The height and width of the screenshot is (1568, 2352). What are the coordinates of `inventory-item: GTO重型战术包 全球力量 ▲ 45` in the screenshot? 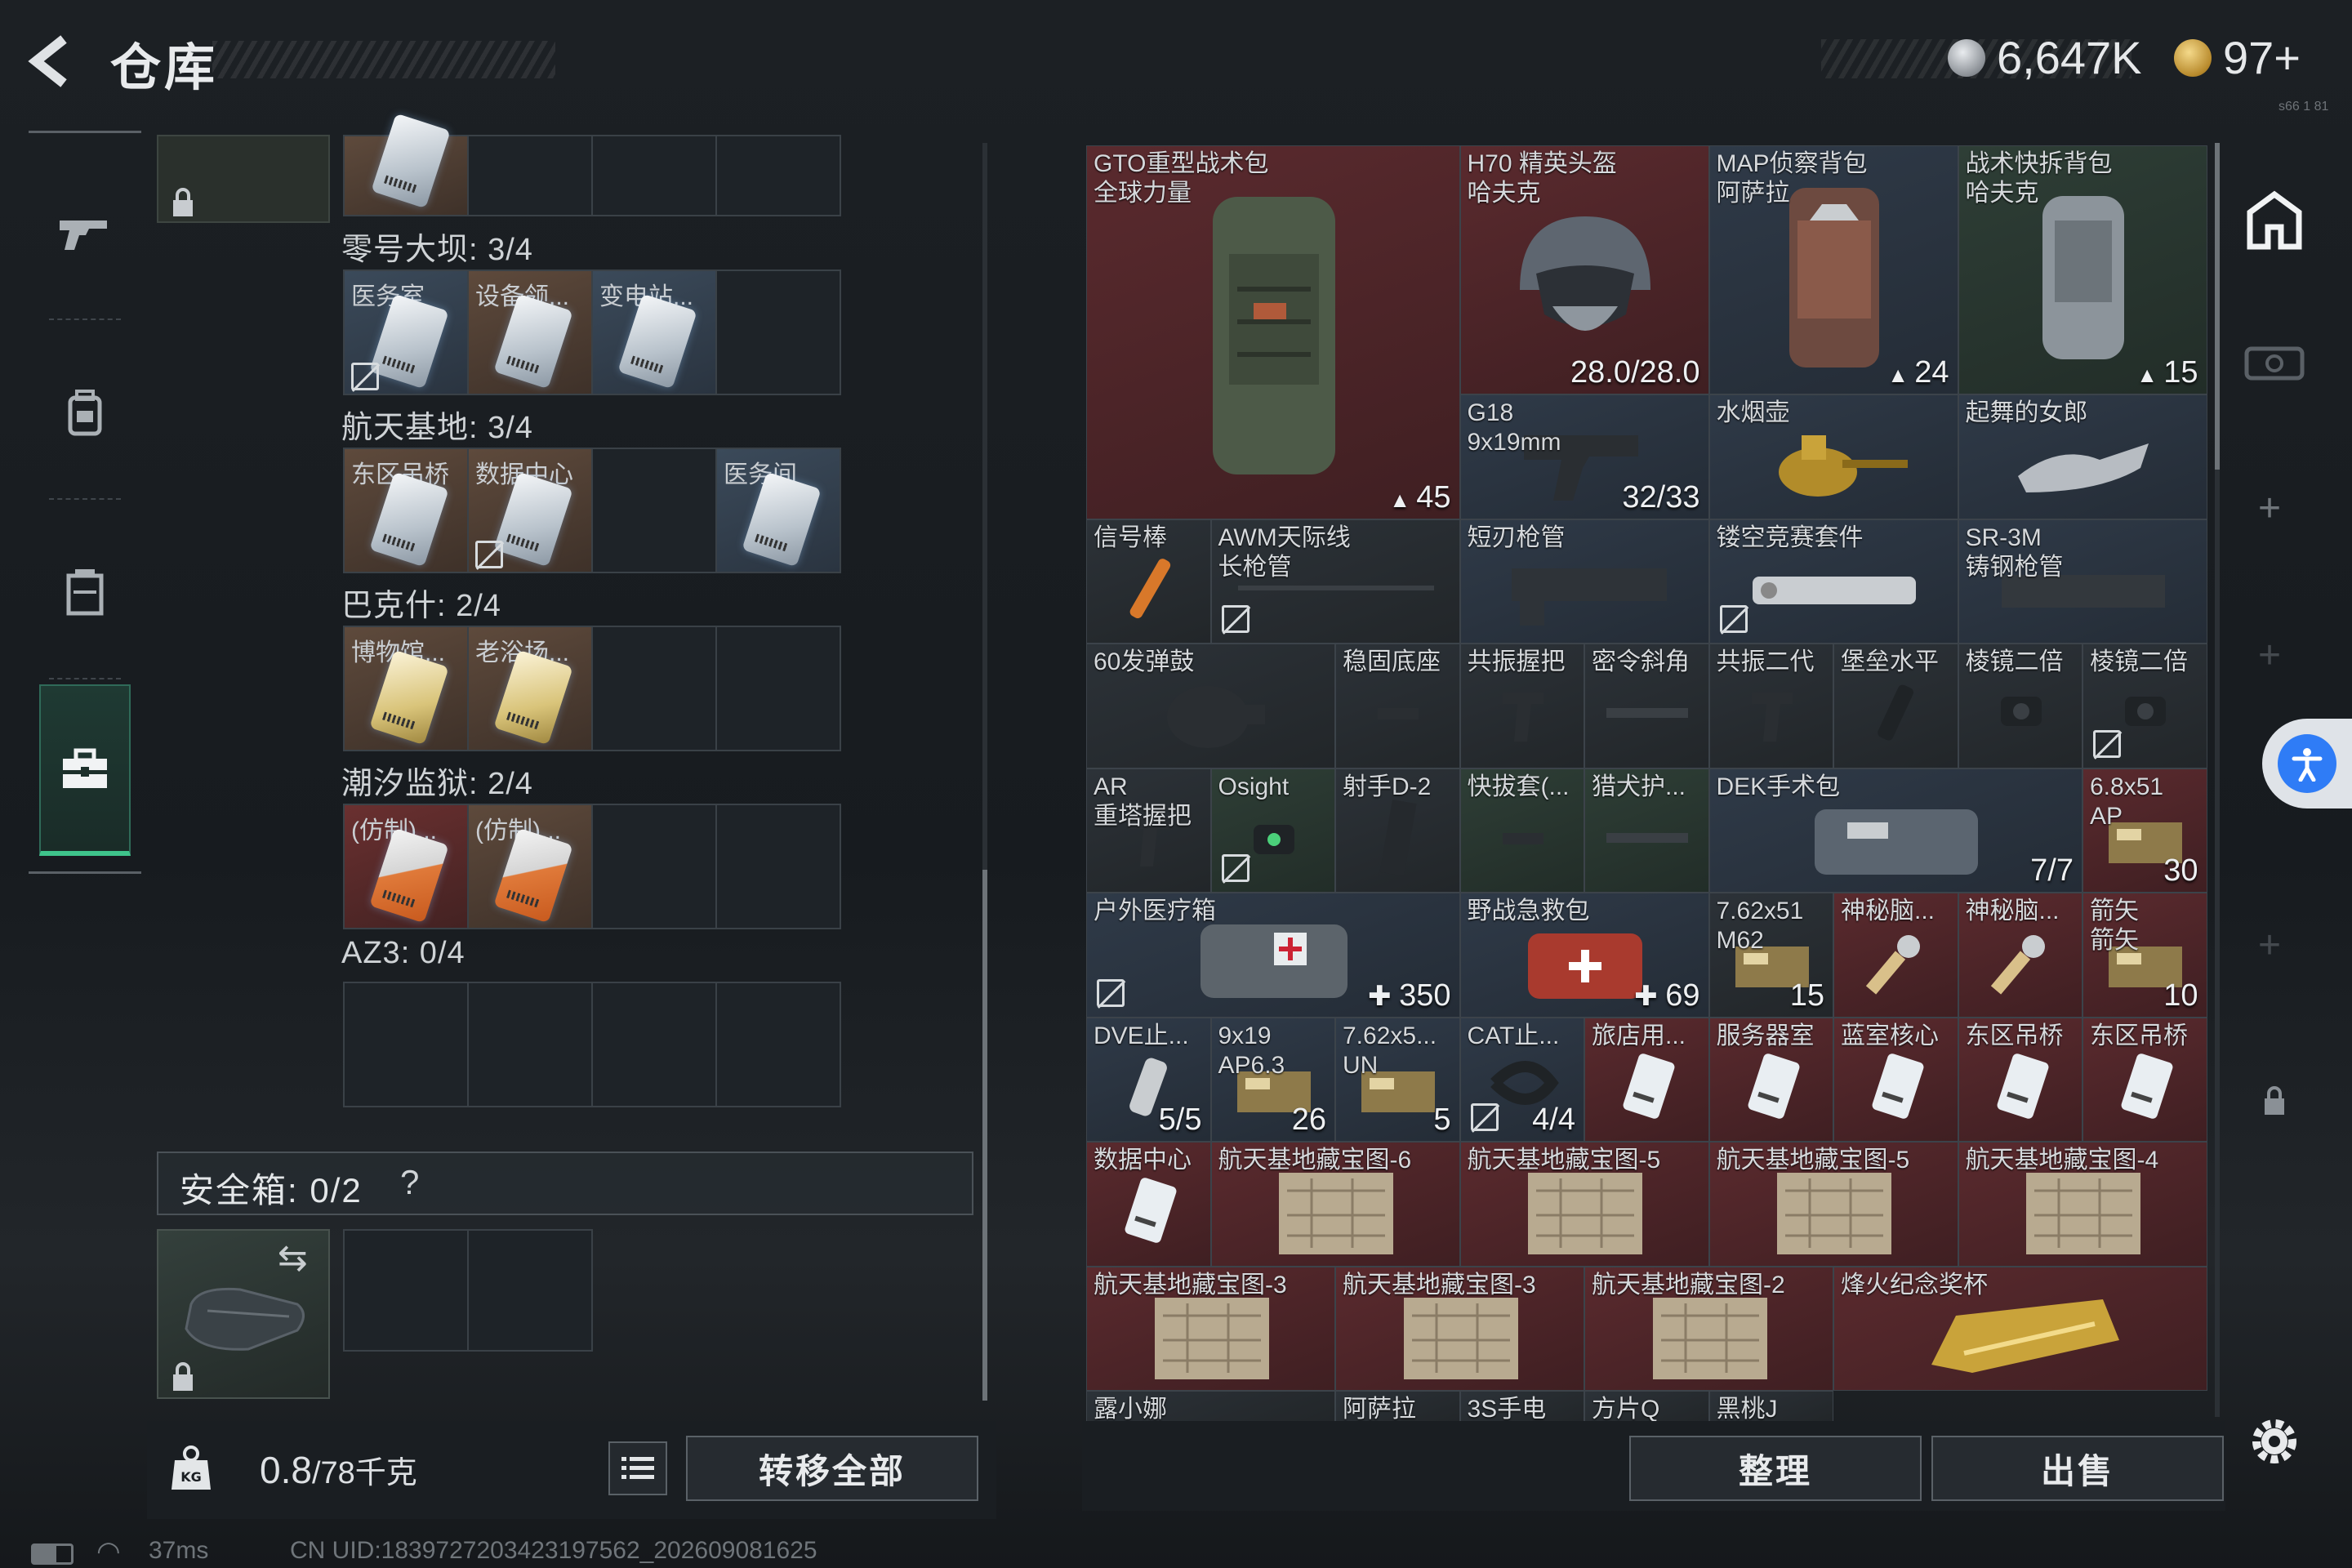 It's located at (1273, 332).